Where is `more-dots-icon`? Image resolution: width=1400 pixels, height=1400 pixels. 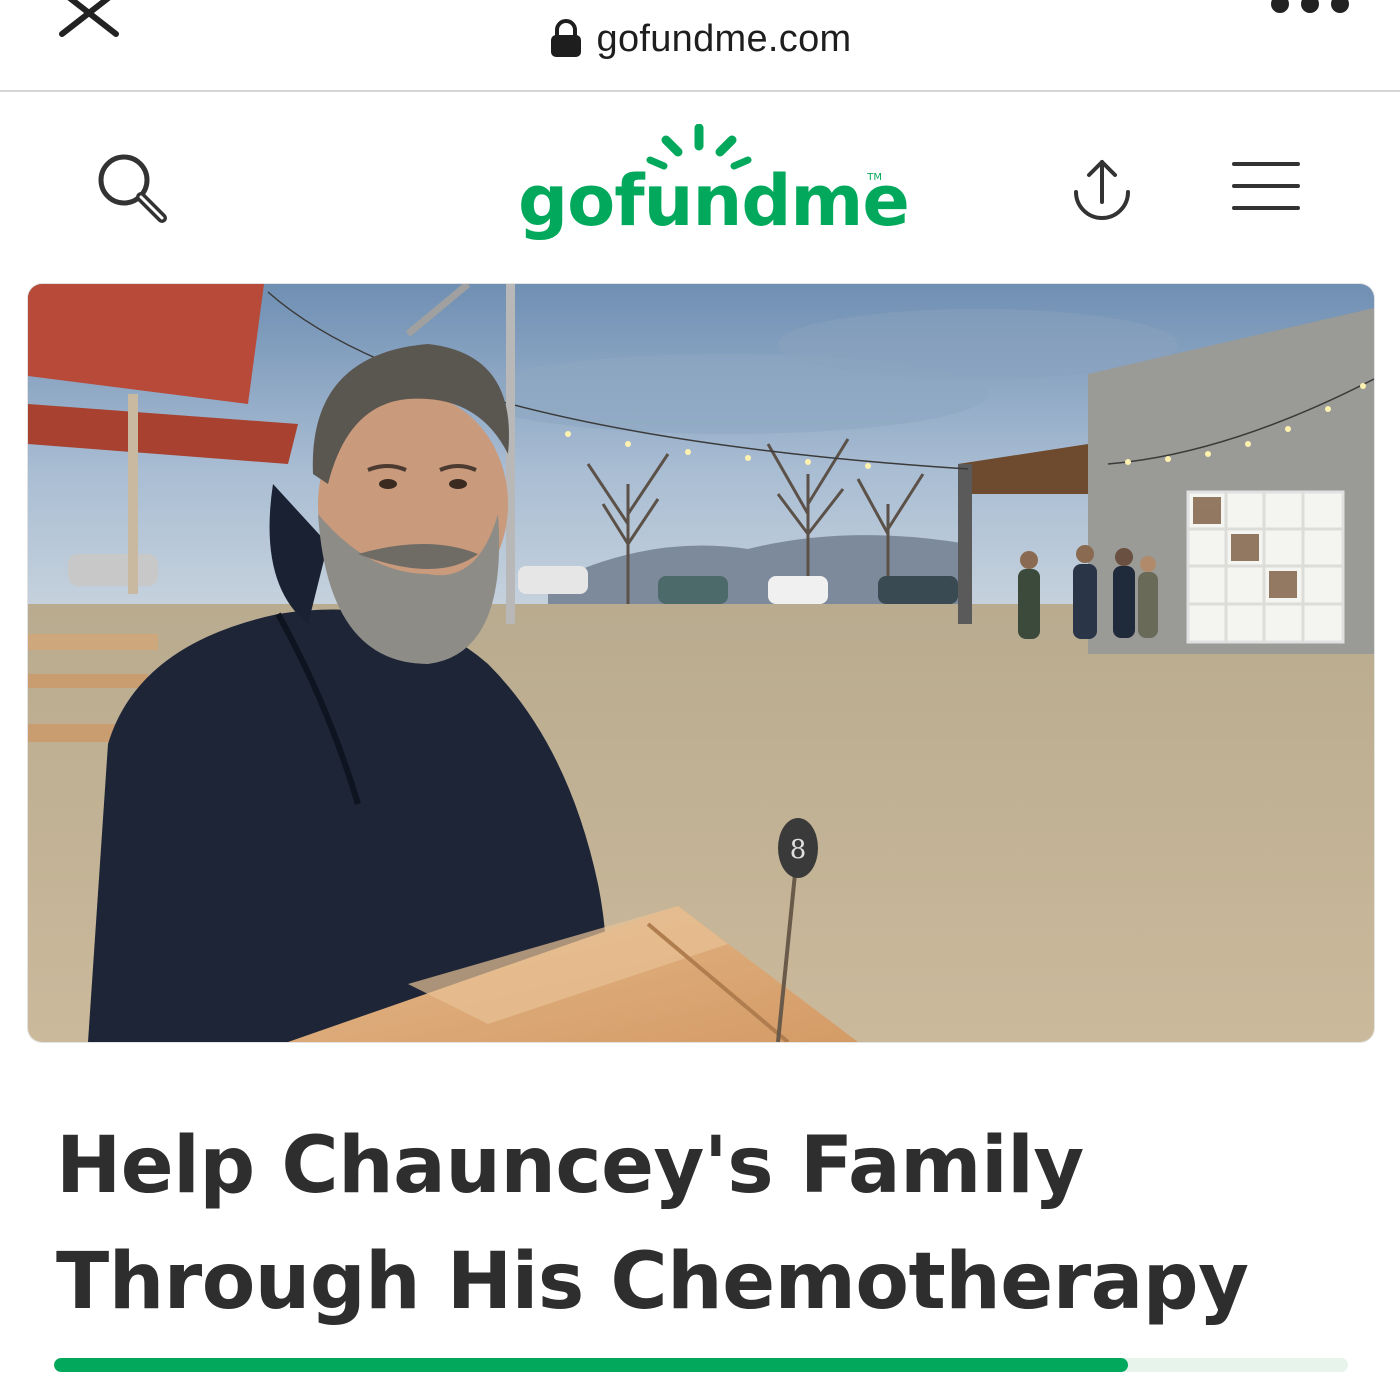
more-dots-icon is located at coordinates (1310, 6).